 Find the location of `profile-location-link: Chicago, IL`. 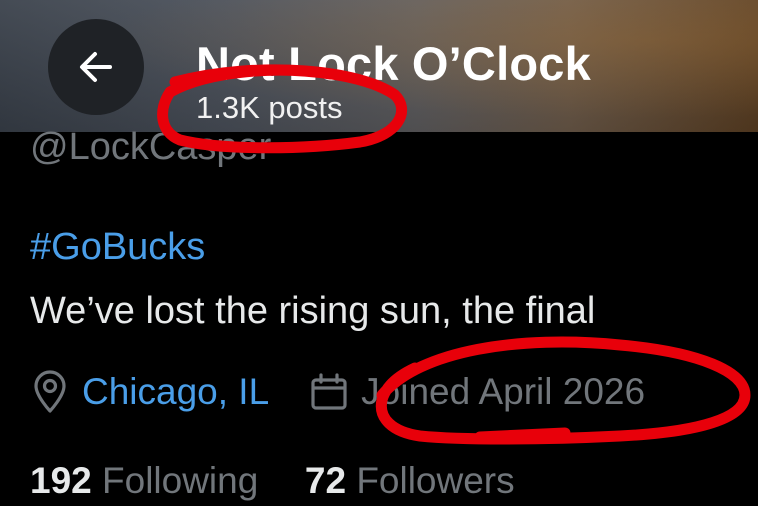

profile-location-link: Chicago, IL is located at coordinates (175, 392).